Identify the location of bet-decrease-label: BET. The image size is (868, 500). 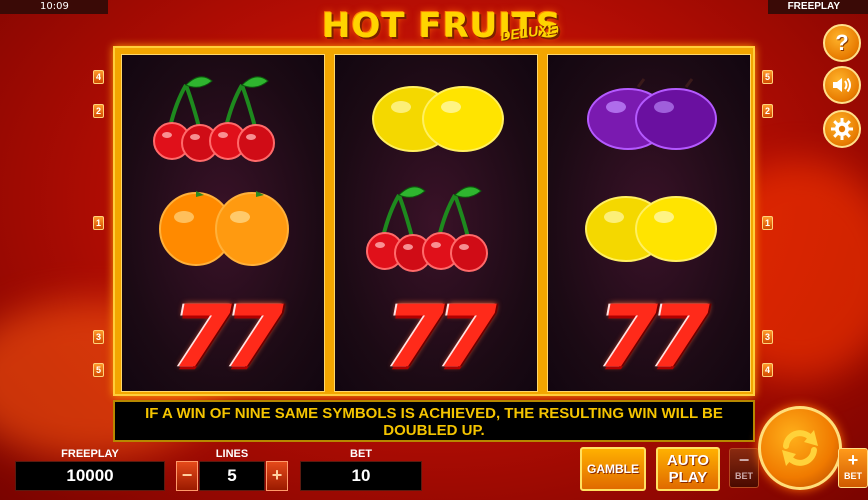
(744, 476).